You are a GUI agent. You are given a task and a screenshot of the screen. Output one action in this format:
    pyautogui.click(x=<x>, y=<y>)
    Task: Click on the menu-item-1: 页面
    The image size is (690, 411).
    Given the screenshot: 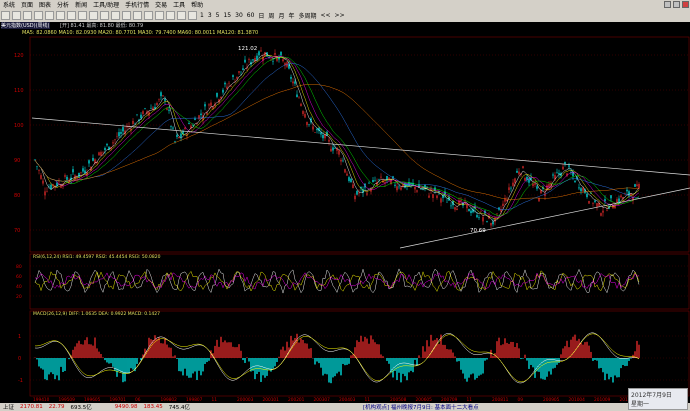 What is the action you would take?
    pyautogui.click(x=27, y=4)
    